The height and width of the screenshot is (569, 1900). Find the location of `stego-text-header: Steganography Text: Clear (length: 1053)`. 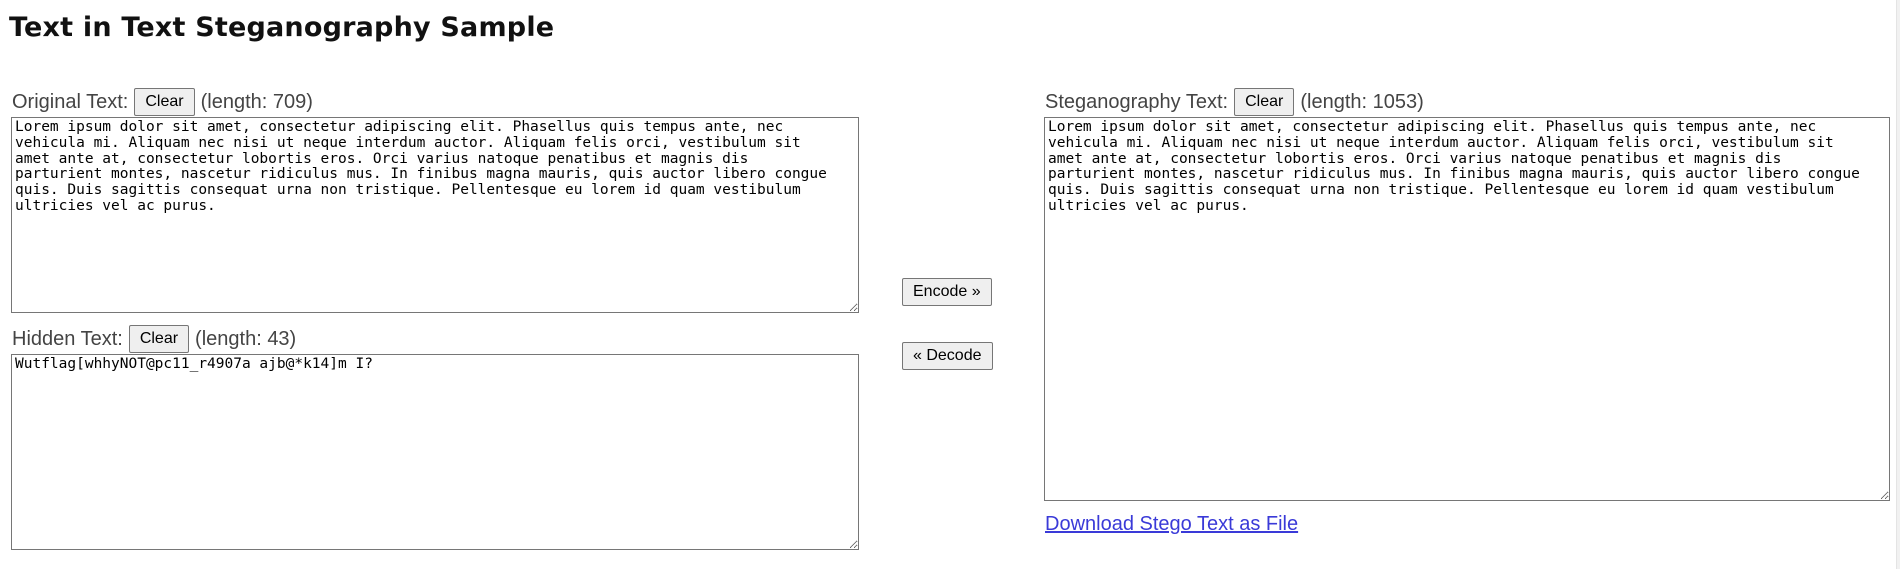

stego-text-header: Steganography Text: Clear (length: 1053) is located at coordinates (1234, 102).